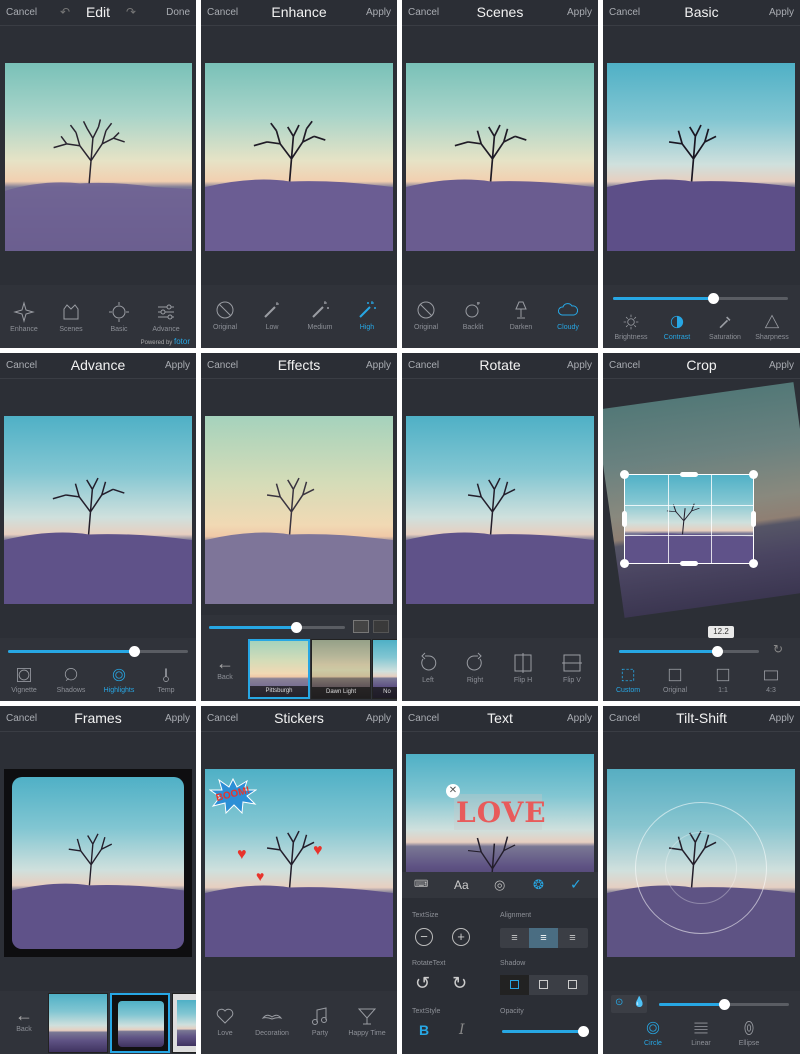  I want to click on effect-thumb: Dawn Light, so click(341, 669).